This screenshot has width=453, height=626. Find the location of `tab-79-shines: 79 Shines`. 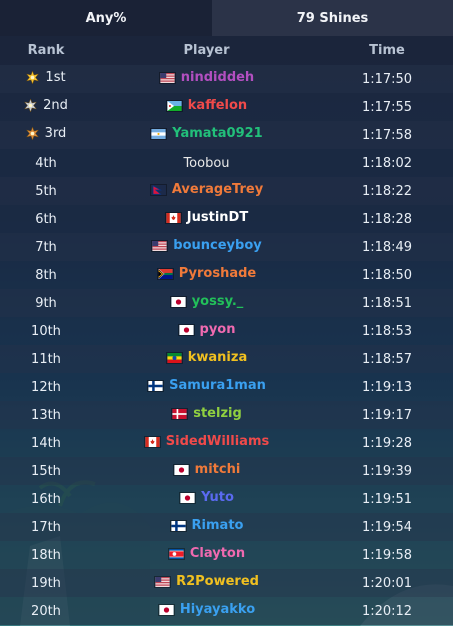

tab-79-shines: 79 Shines is located at coordinates (332, 18).